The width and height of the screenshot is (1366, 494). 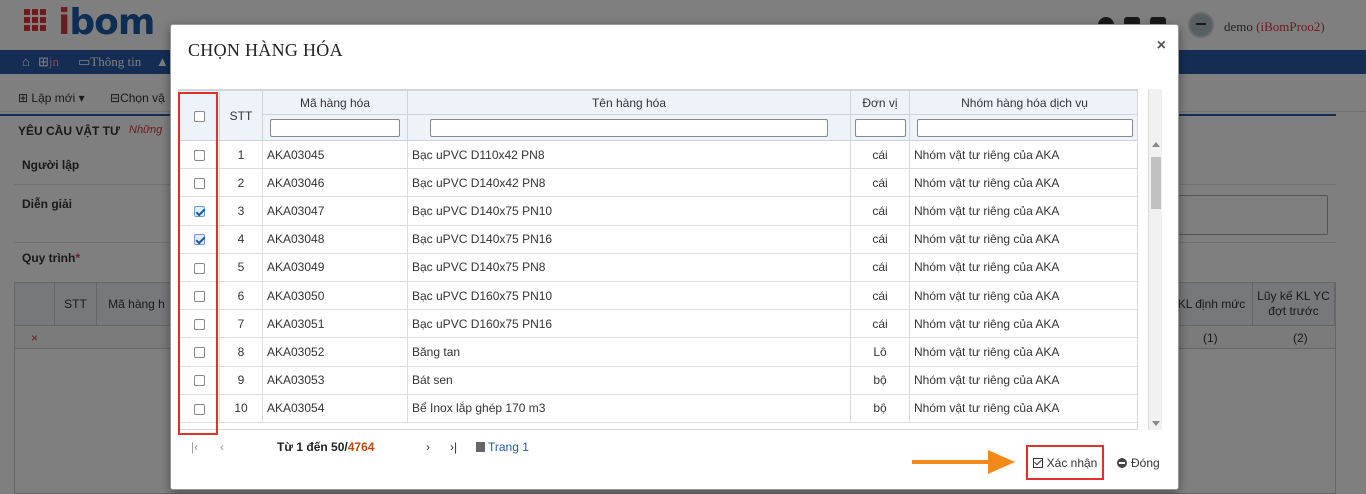 What do you see at coordinates (312, 447) in the screenshot?
I see `range-label: Từ 1 đến 50/` at bounding box center [312, 447].